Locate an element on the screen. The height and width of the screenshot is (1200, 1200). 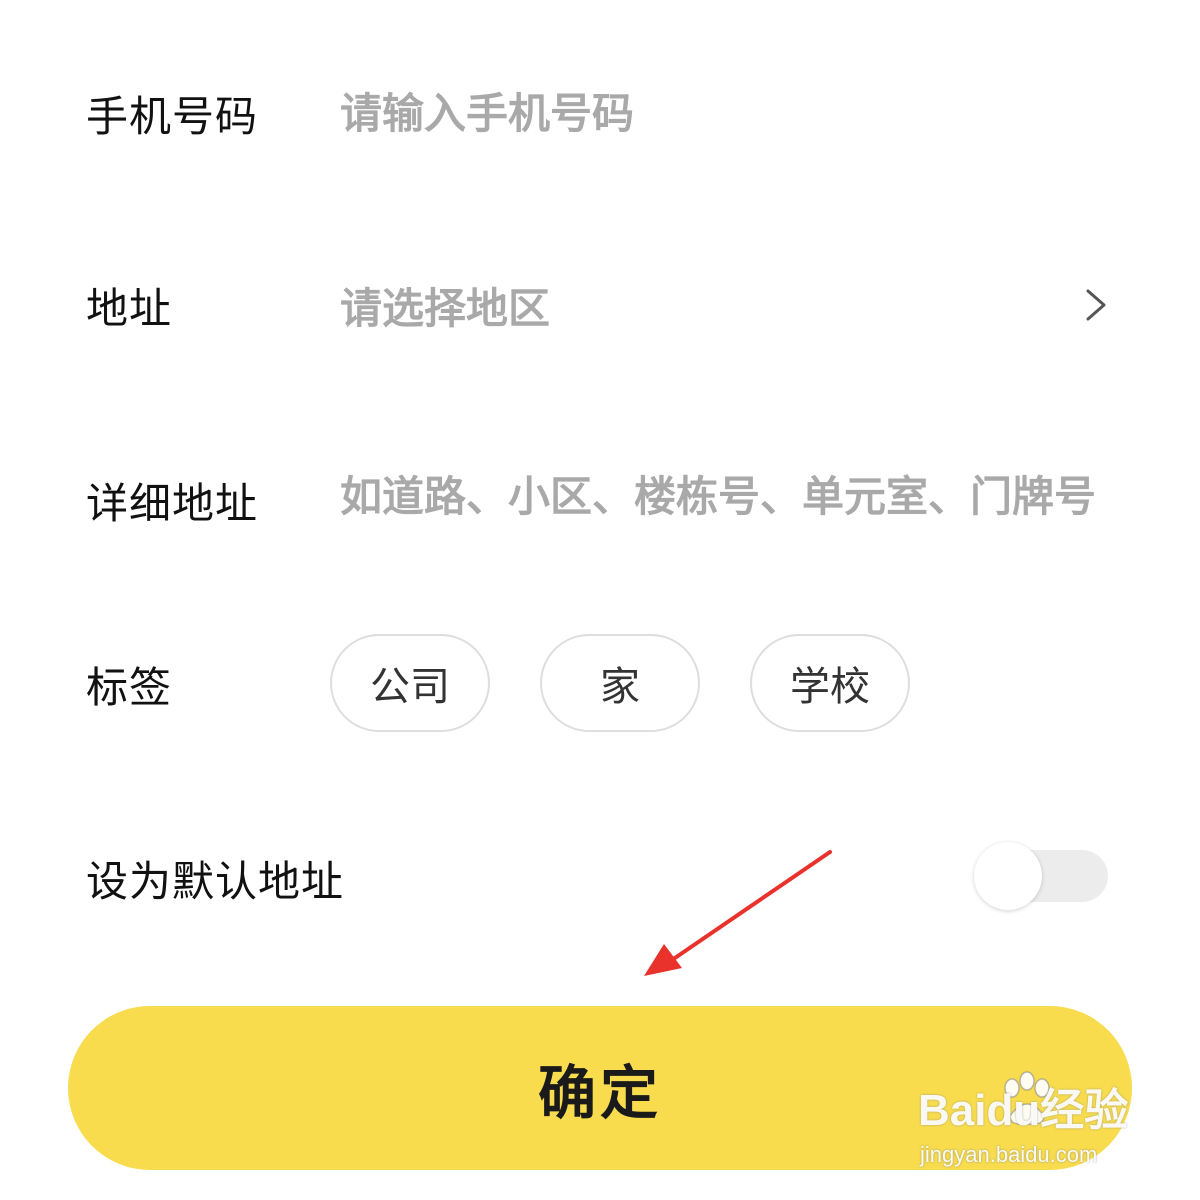
chevron-right-icon is located at coordinates (1095, 305).